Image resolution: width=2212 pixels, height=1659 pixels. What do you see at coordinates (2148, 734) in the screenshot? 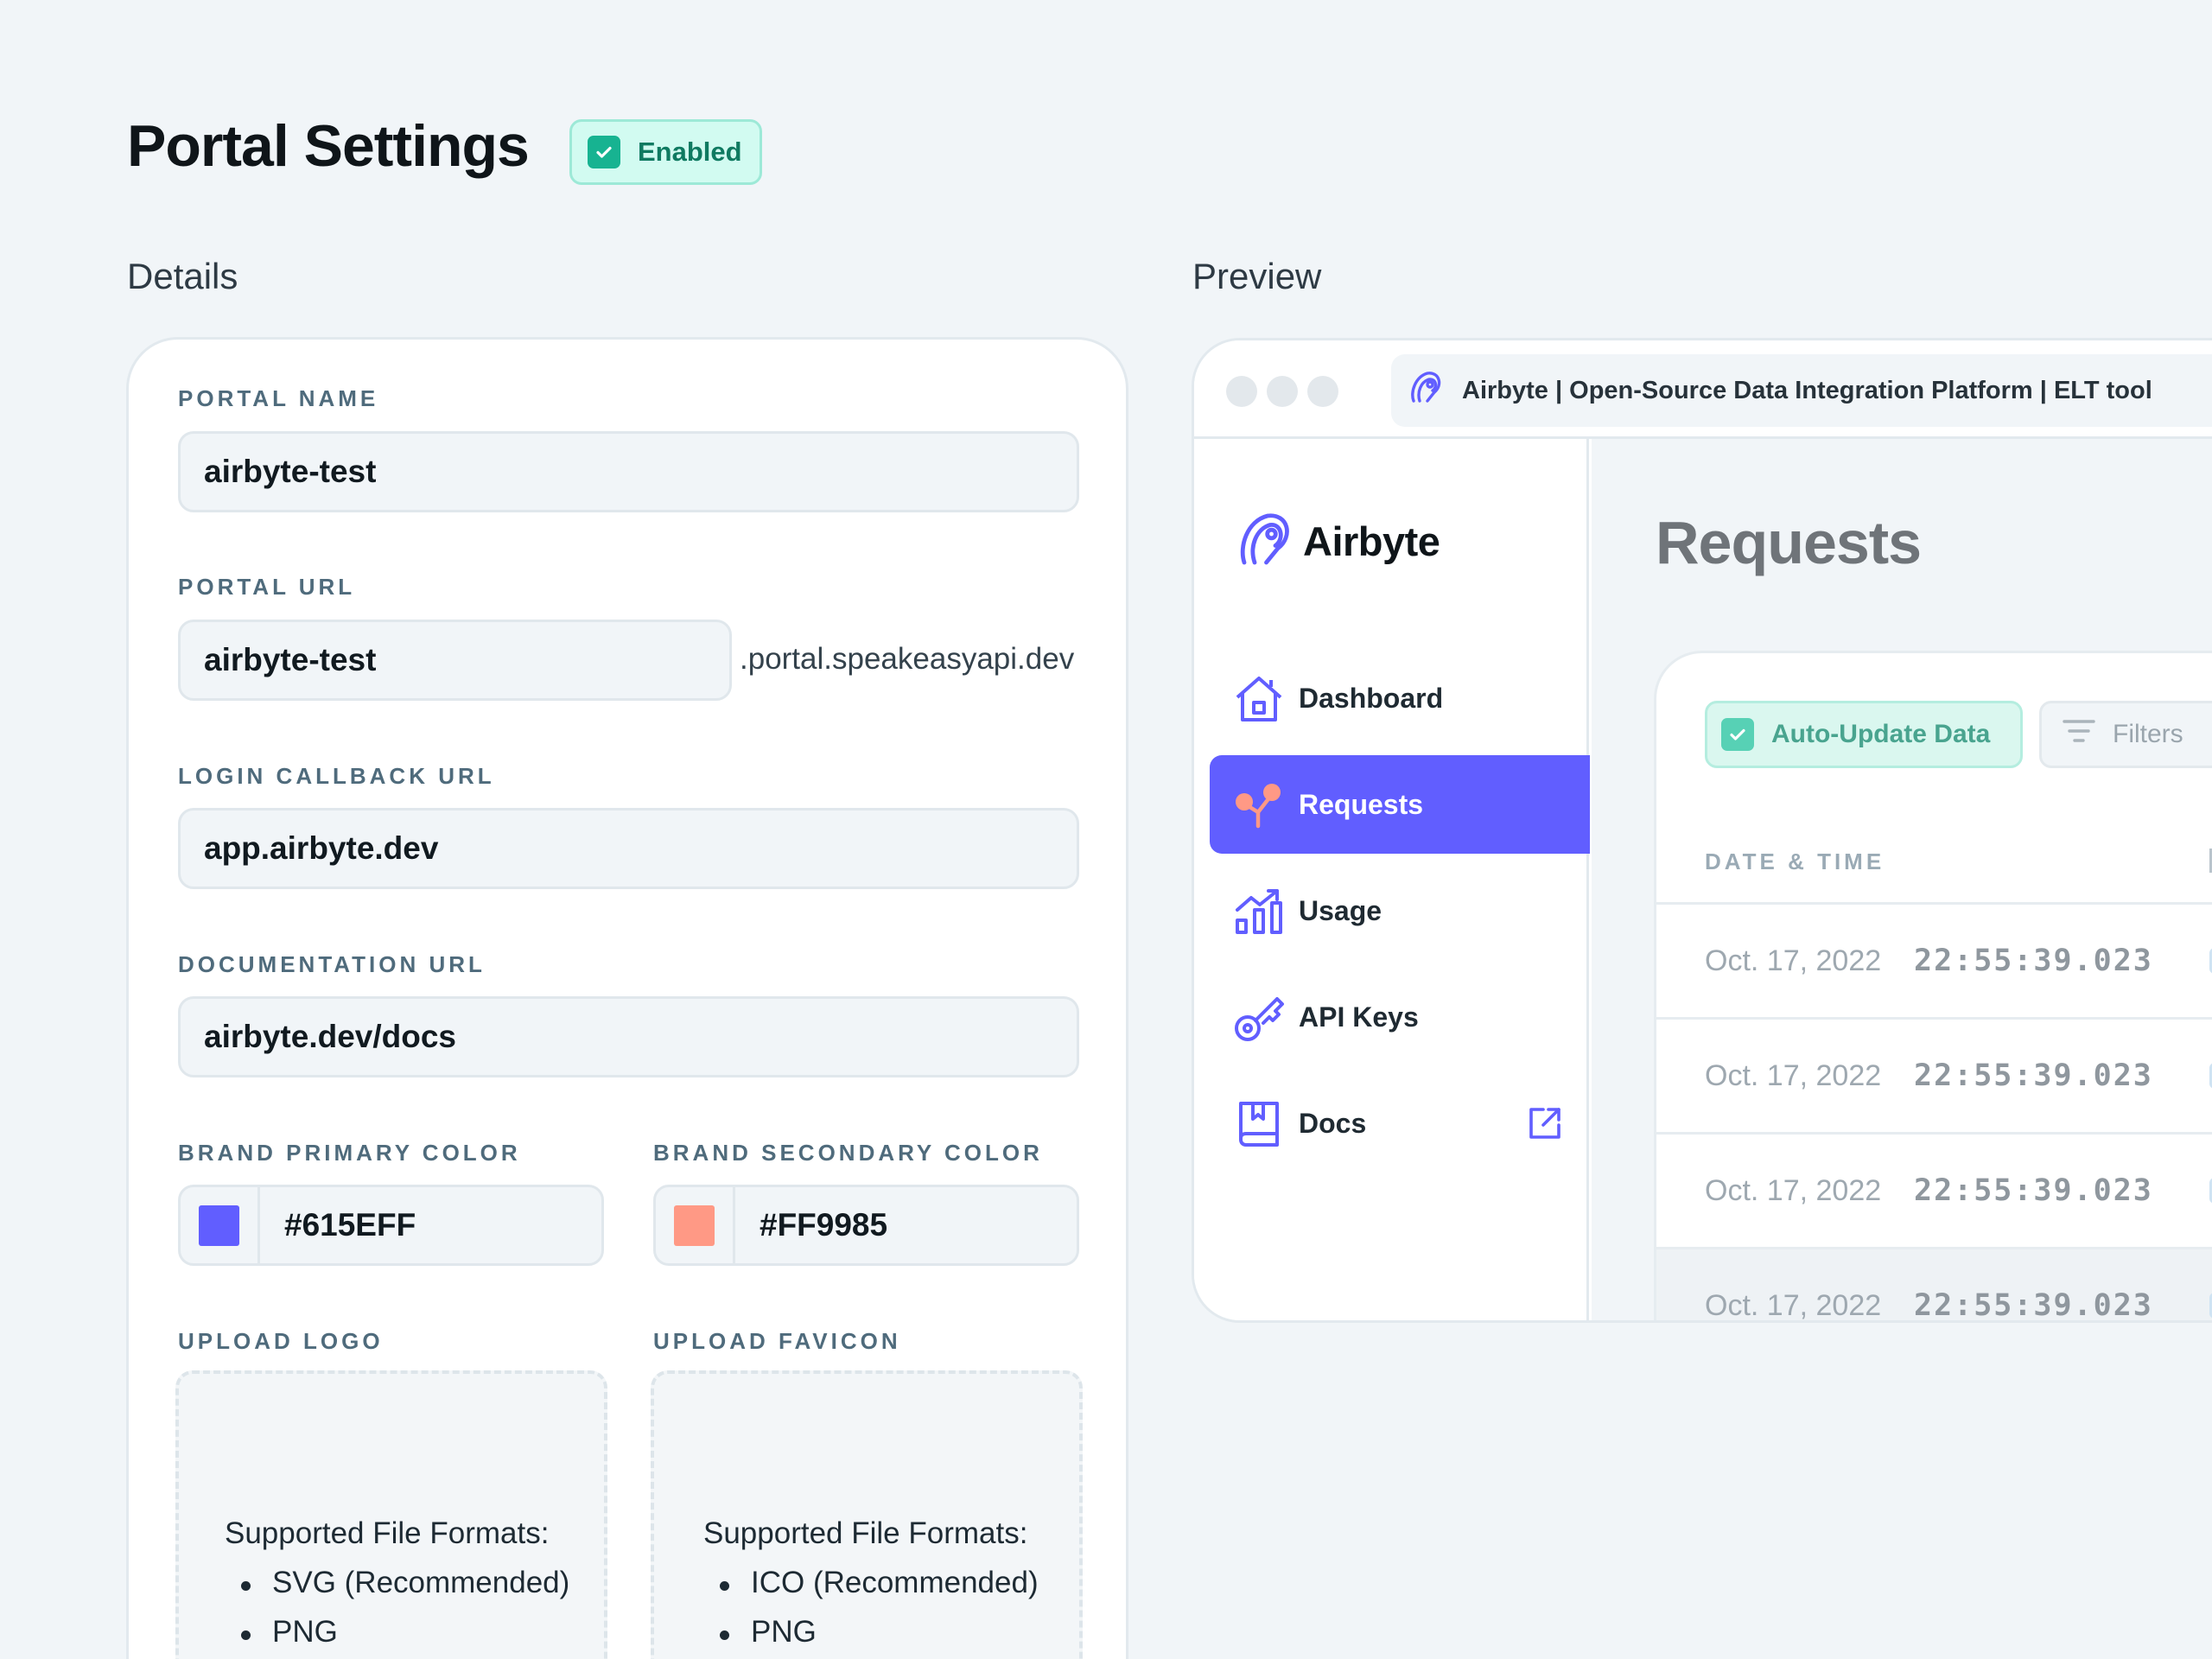
I see `filters-label: Filters` at bounding box center [2148, 734].